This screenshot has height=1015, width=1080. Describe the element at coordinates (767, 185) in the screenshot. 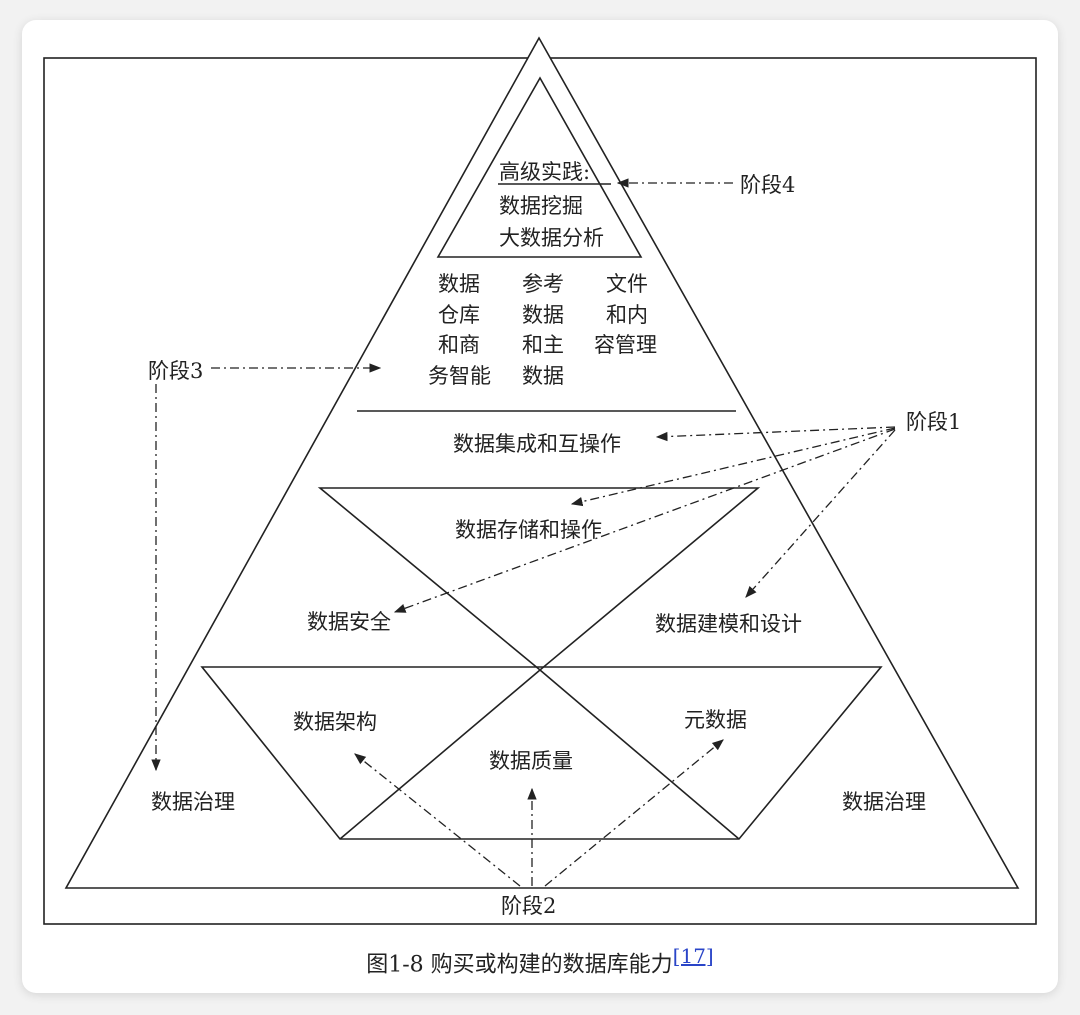

I see `stage4-label: 阶段4` at that location.